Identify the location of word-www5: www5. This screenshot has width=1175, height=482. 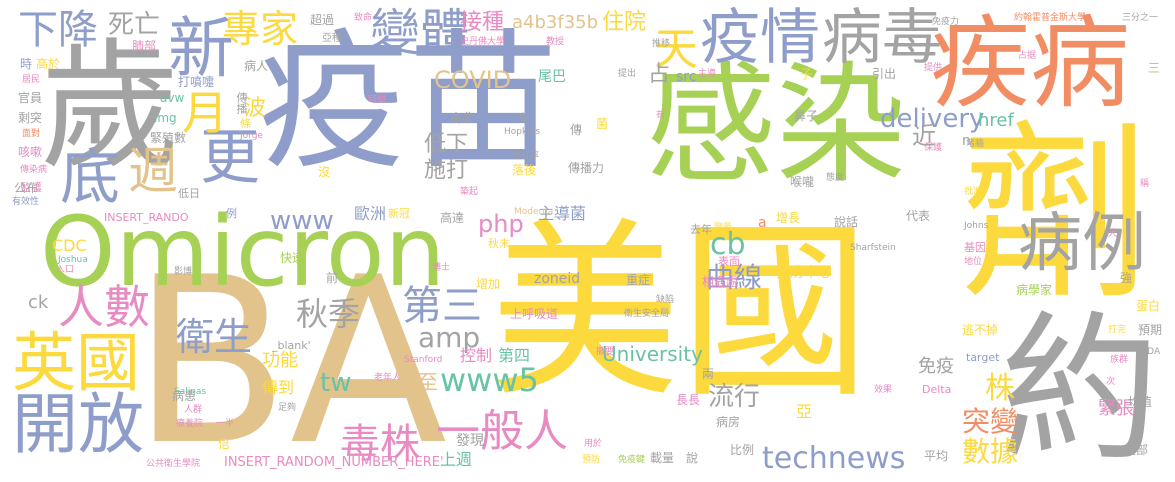
(489, 380).